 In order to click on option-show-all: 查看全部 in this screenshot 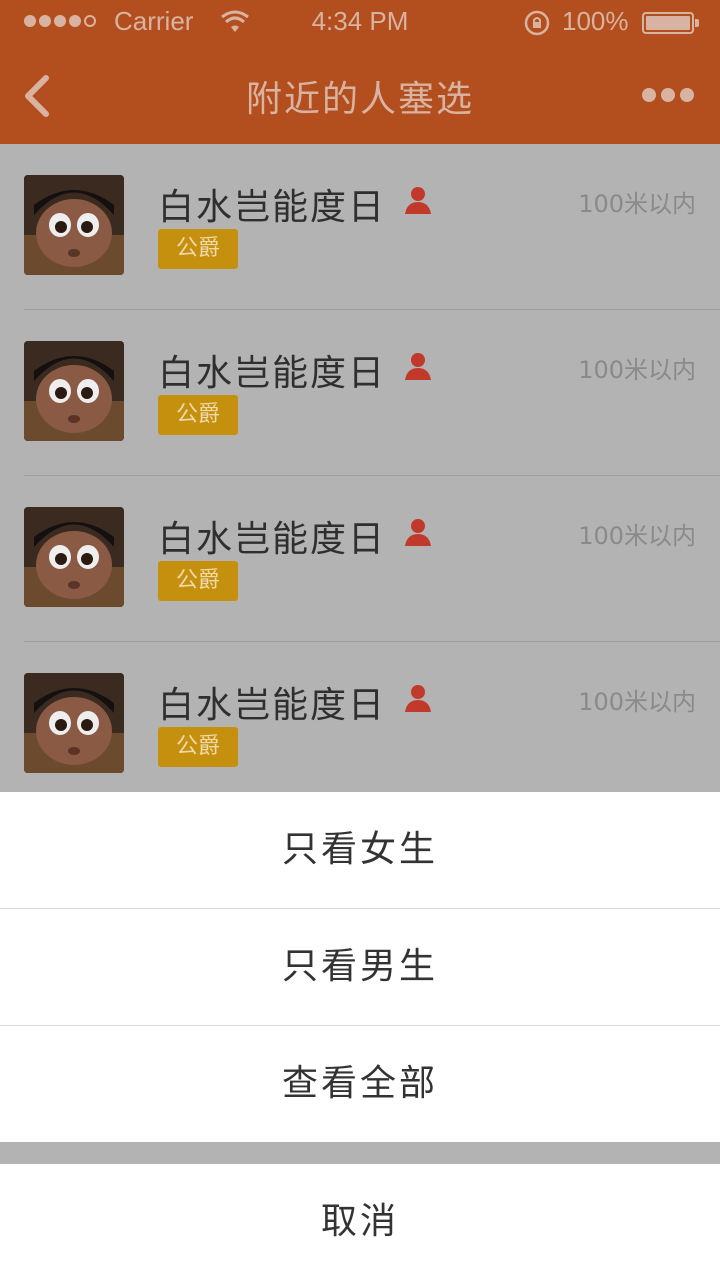, I will do `click(360, 1084)`.